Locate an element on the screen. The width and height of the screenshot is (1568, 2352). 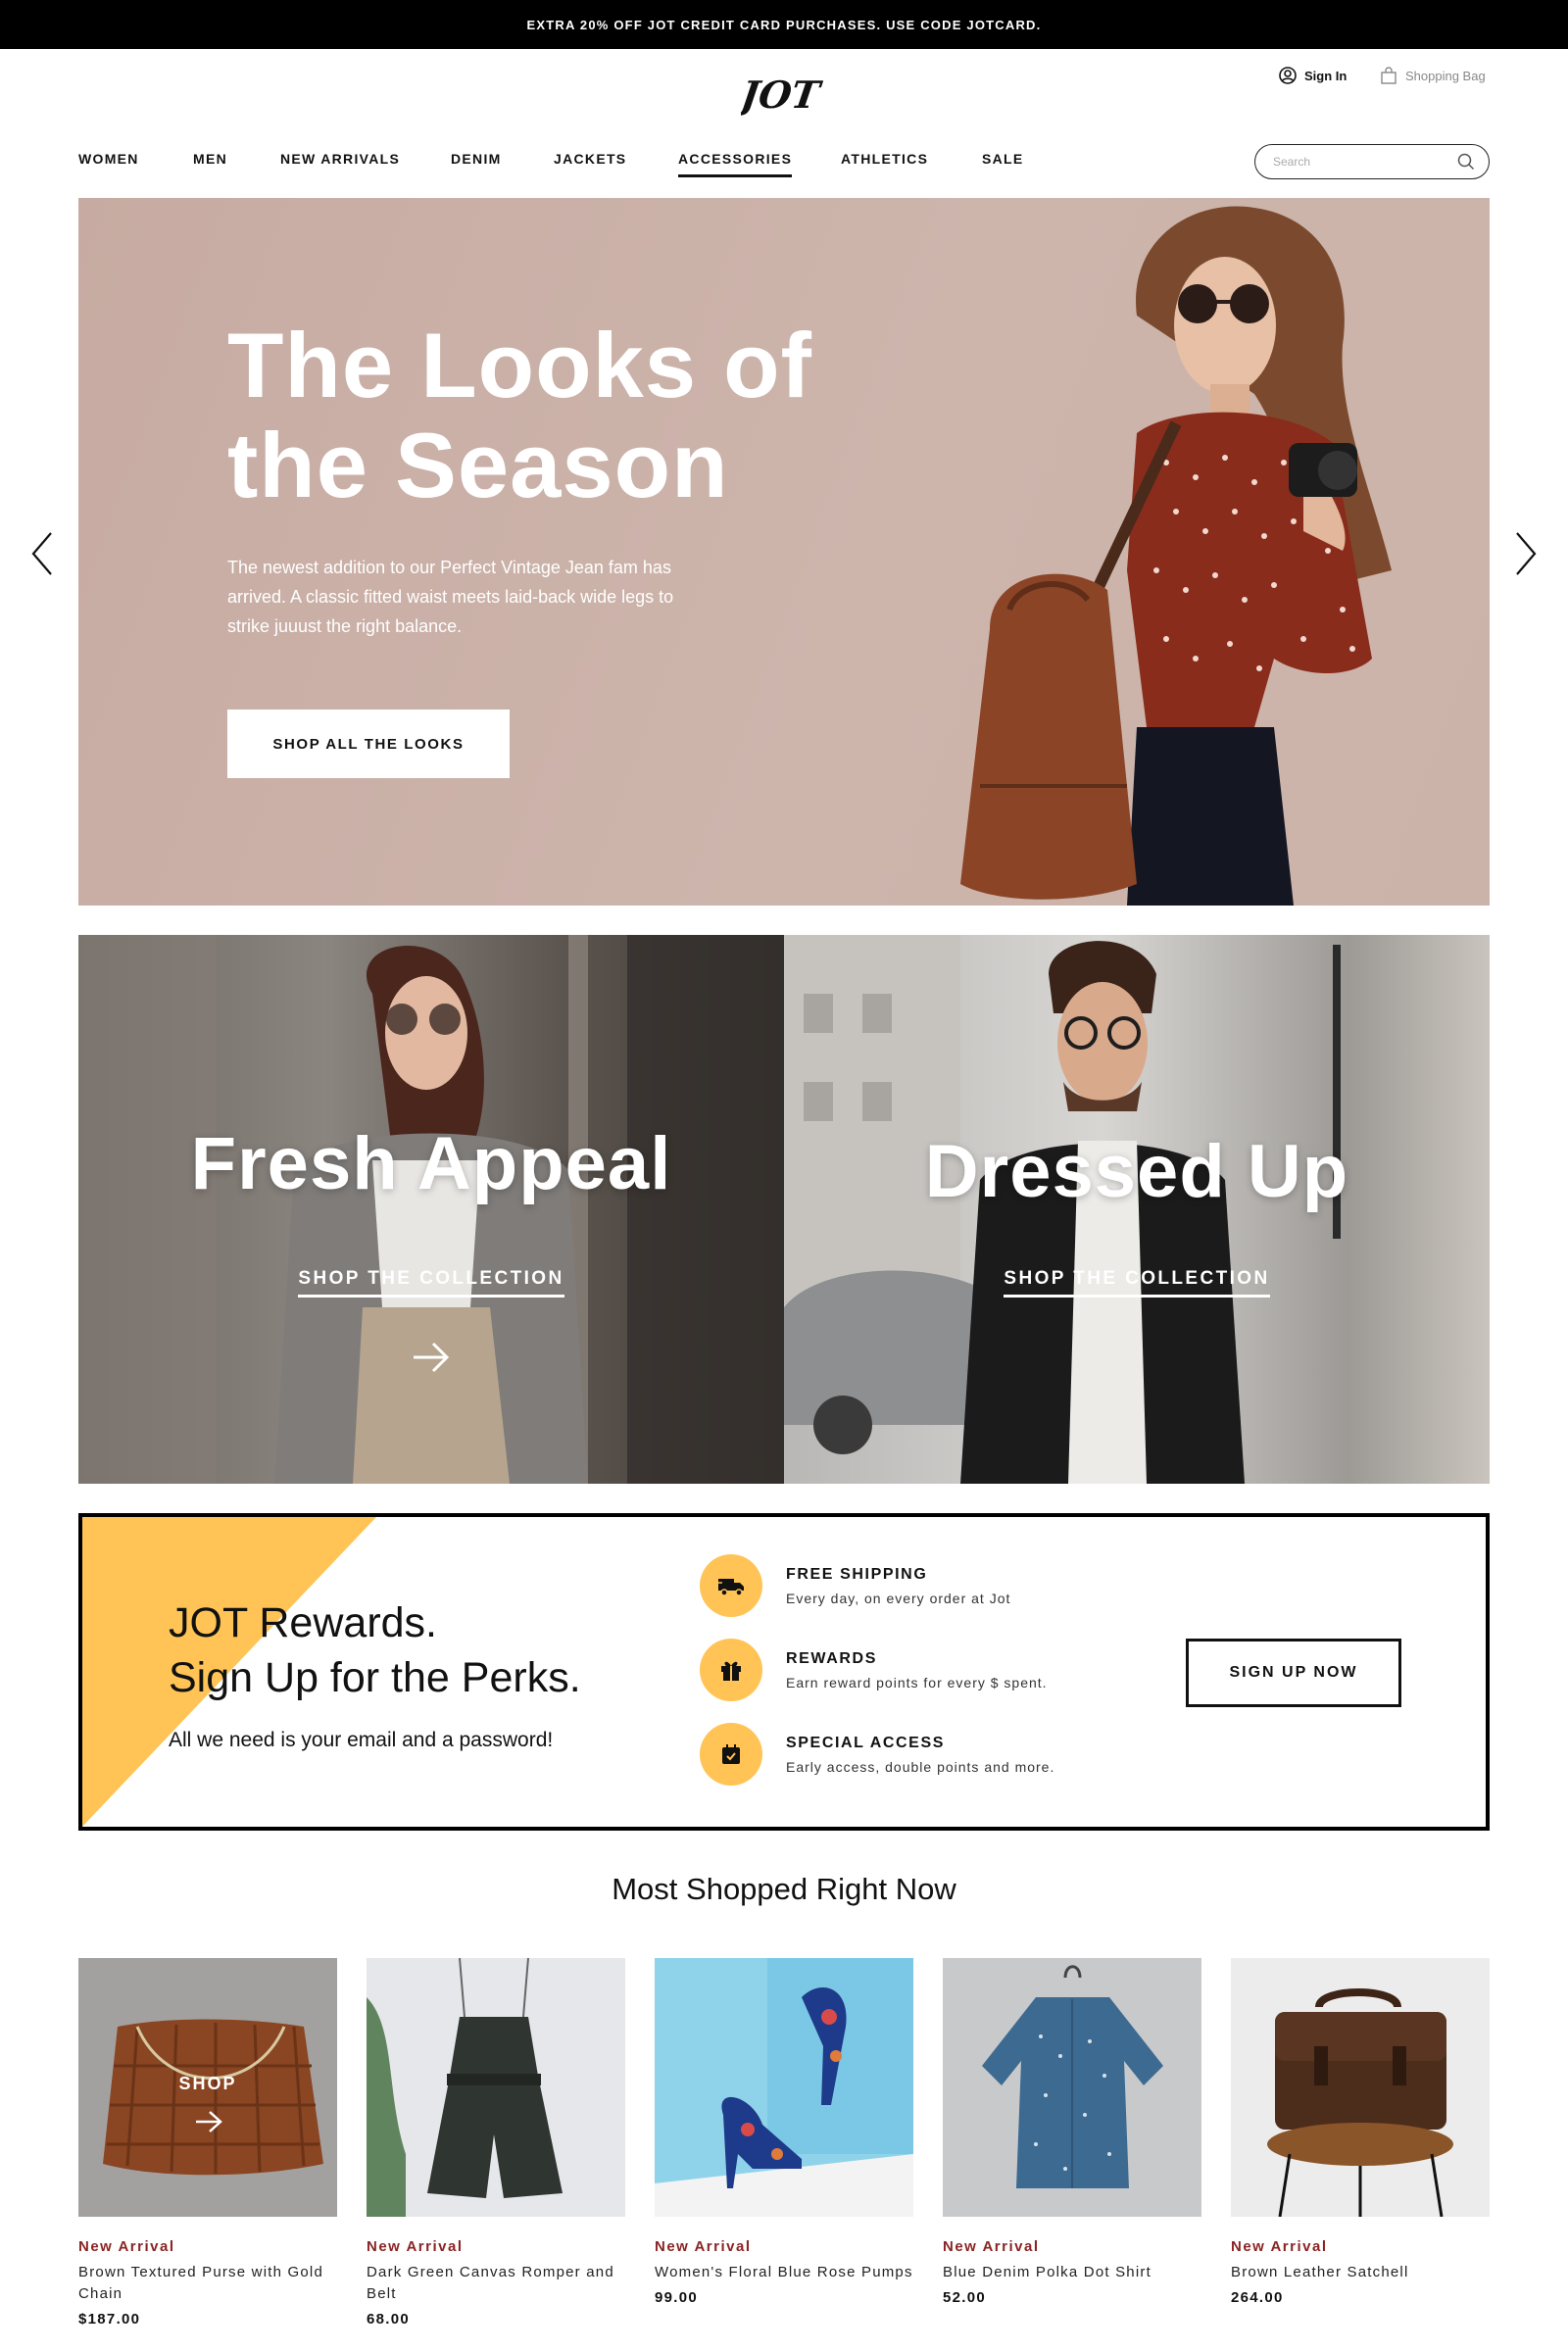
logo-text: JOT is located at coordinates (782, 96).